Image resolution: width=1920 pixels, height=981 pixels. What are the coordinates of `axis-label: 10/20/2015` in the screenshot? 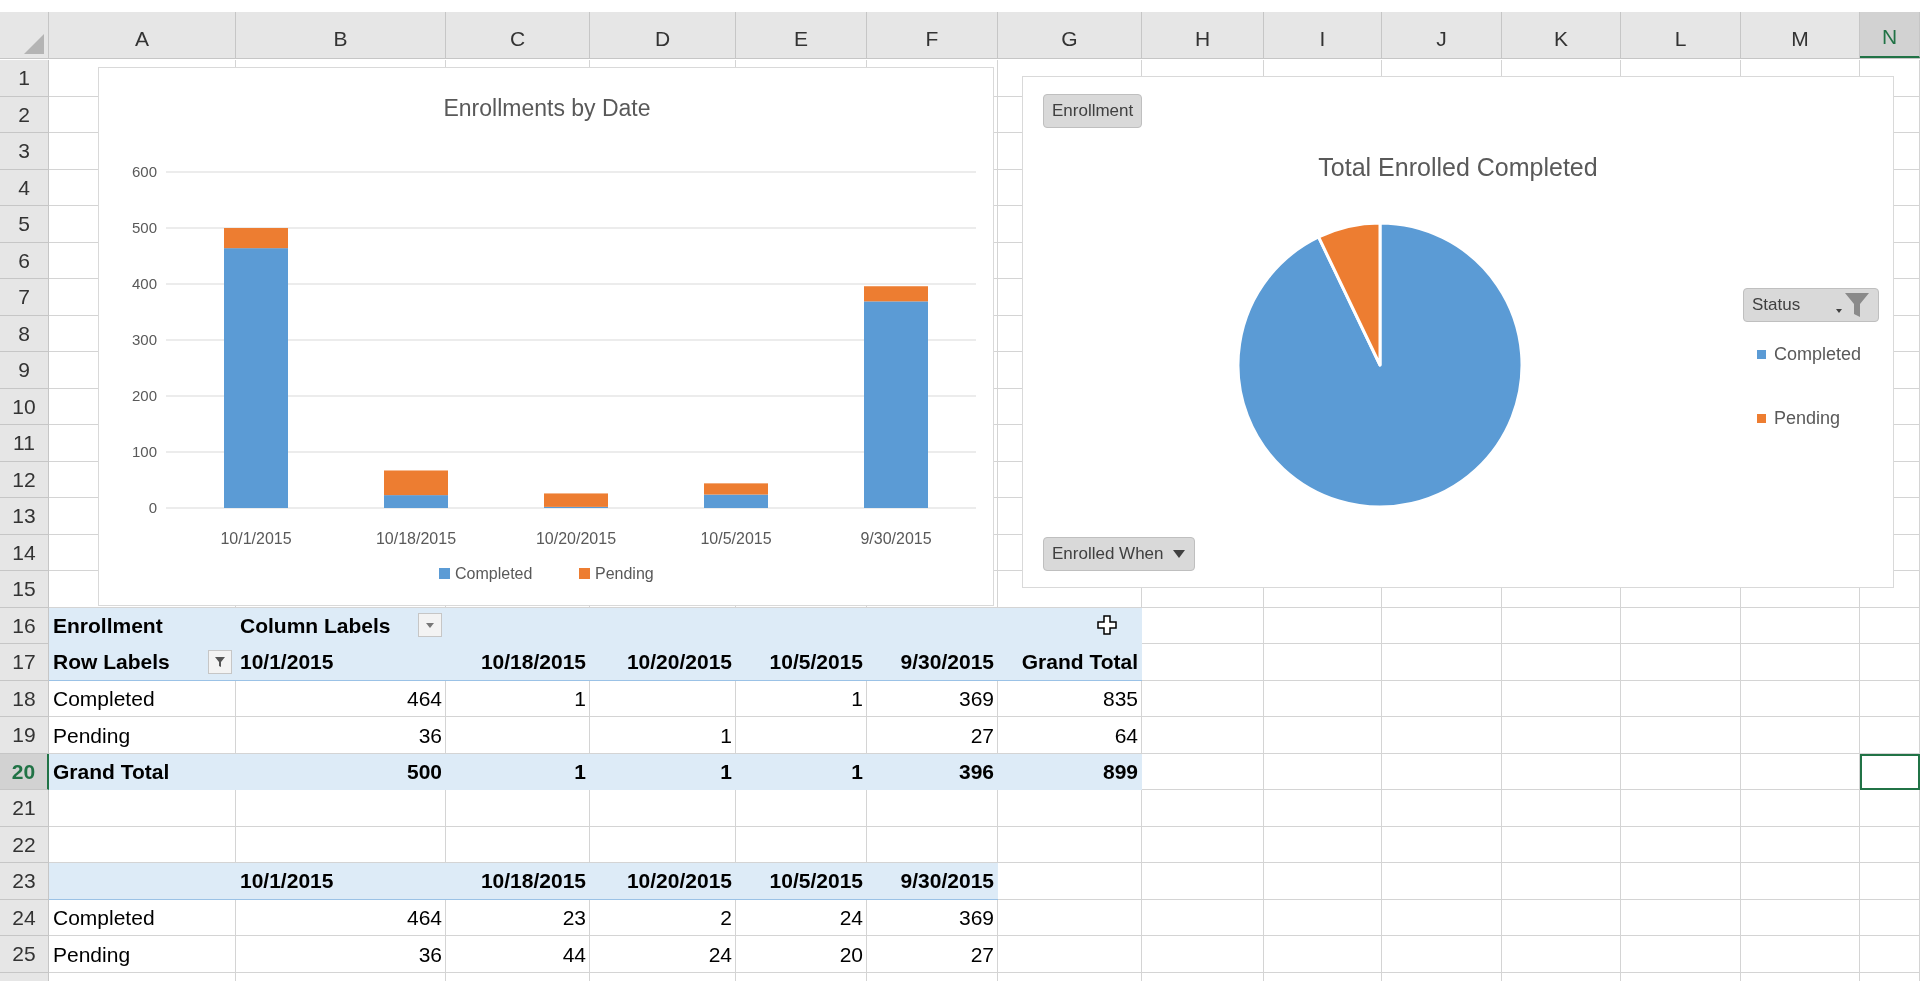 It's located at (576, 538).